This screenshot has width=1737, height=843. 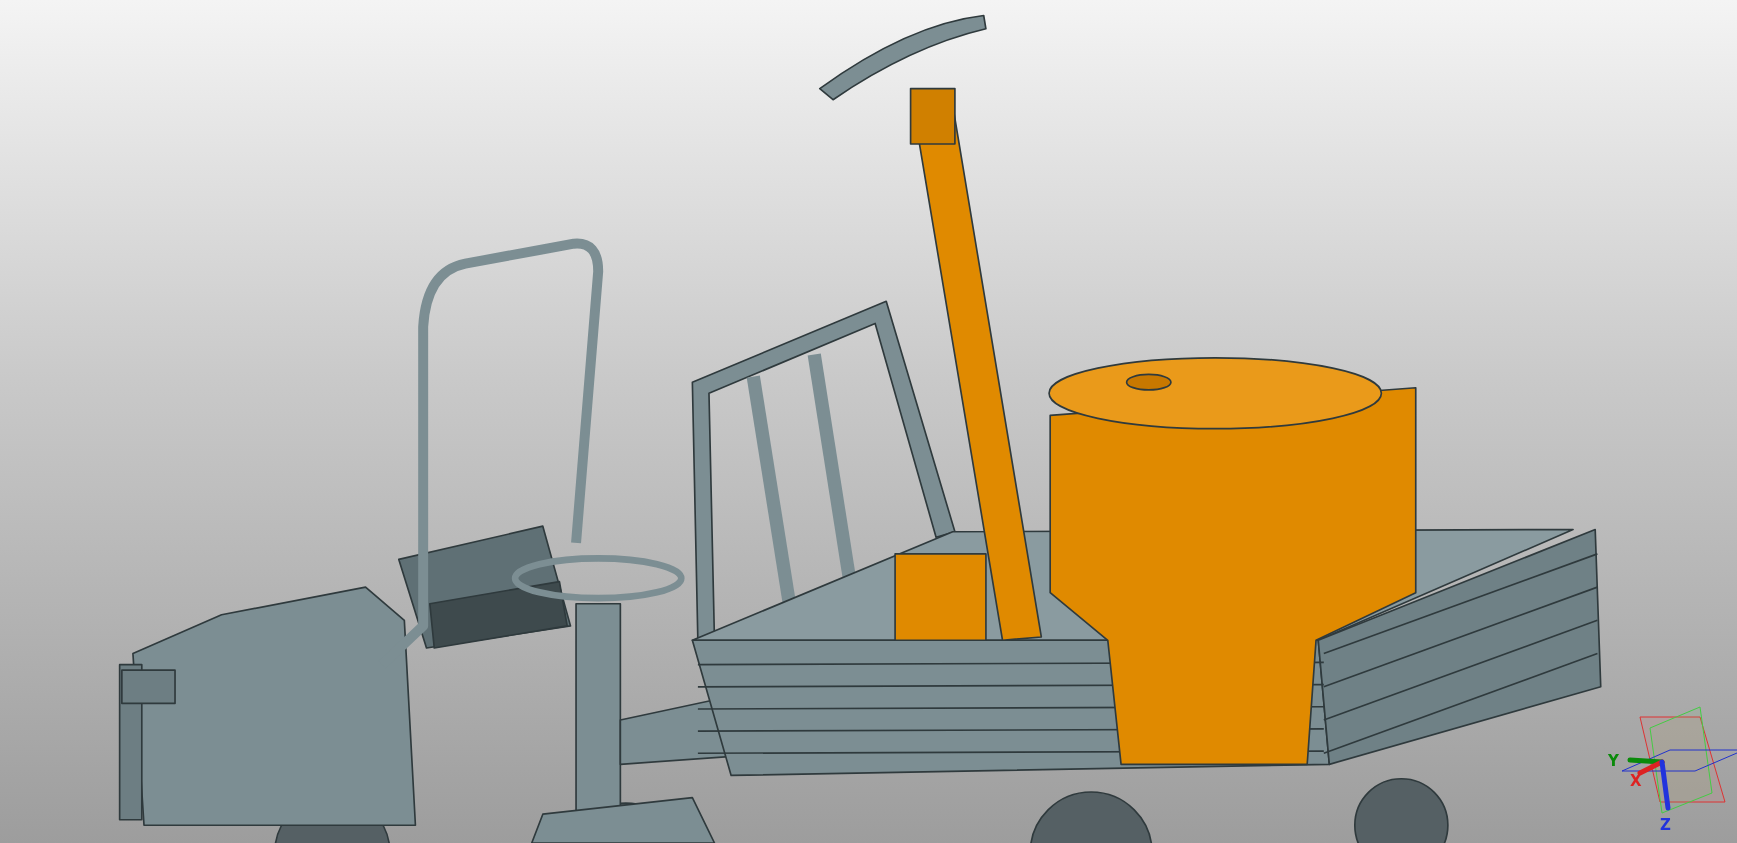 I want to click on axis-label: Z, so click(x=1665, y=825).